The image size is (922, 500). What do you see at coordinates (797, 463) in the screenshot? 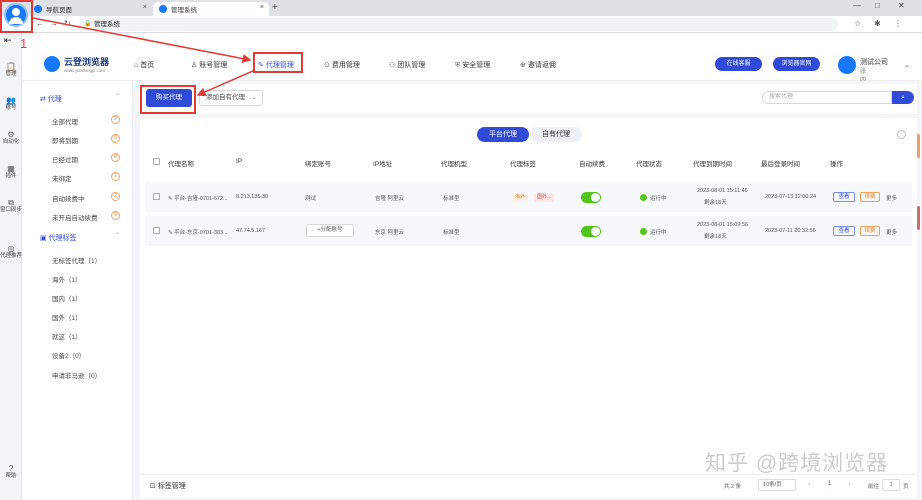
I see `watermark: 知乎 @跨境浏览器` at bounding box center [797, 463].